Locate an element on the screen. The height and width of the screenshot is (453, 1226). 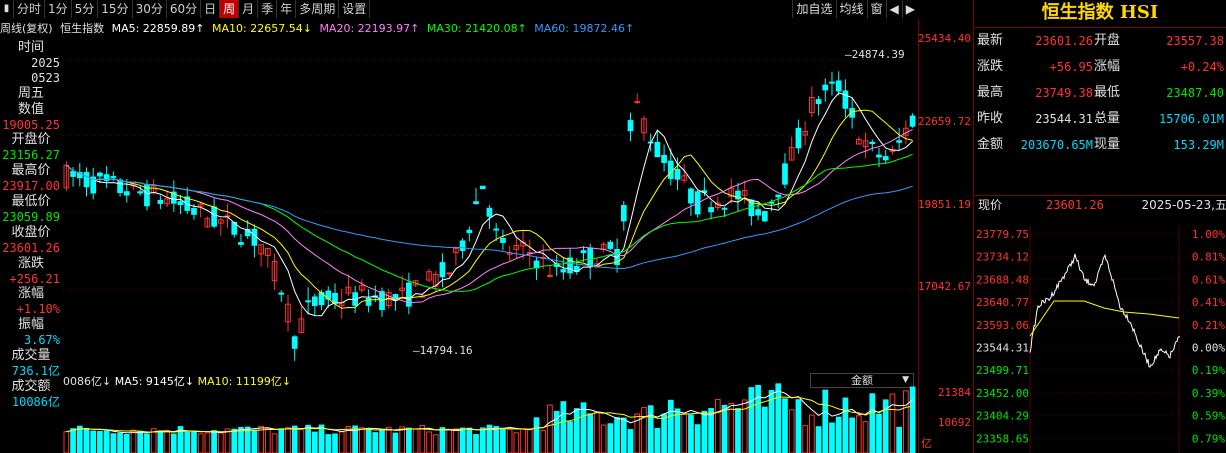
period-tab: 15分 is located at coordinates (115, 9).